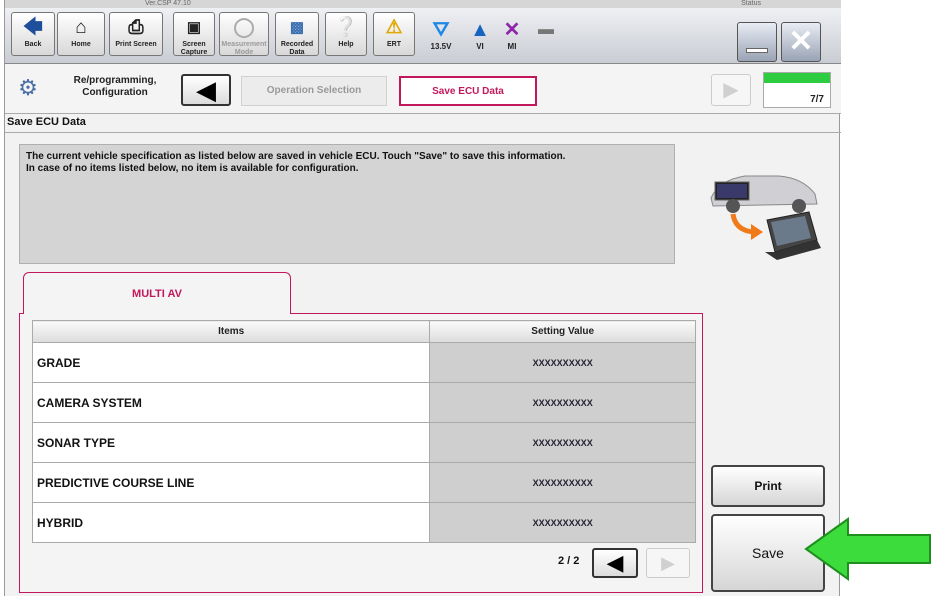 Image resolution: width=934 pixels, height=596 pixels. What do you see at coordinates (346, 27) in the screenshot?
I see `help-icon: ❔` at bounding box center [346, 27].